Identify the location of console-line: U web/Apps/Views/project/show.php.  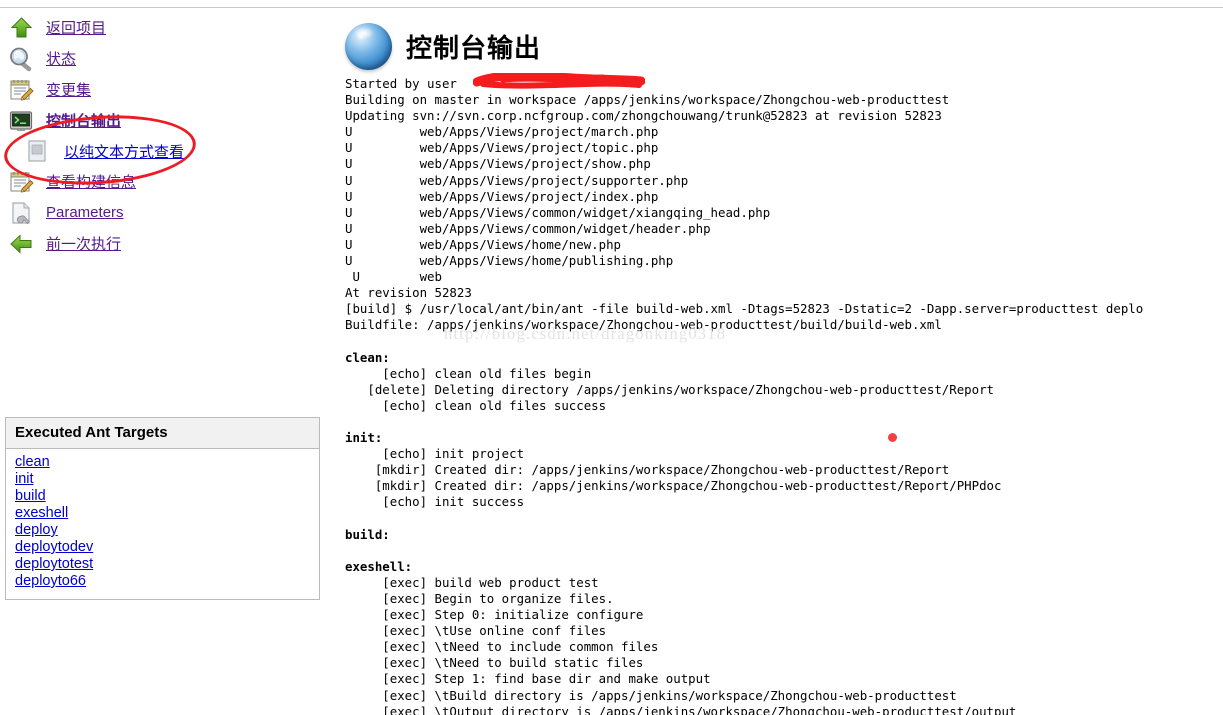
(498, 164).